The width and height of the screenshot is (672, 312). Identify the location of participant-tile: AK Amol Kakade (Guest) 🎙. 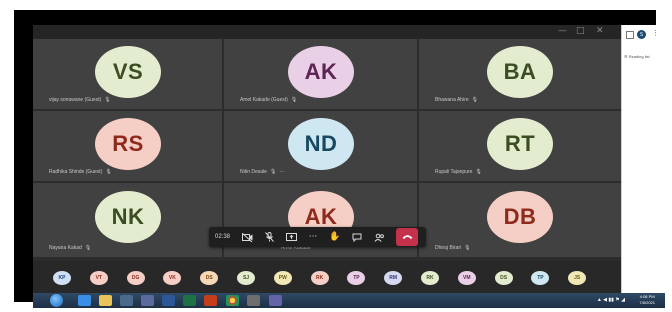
(320, 74).